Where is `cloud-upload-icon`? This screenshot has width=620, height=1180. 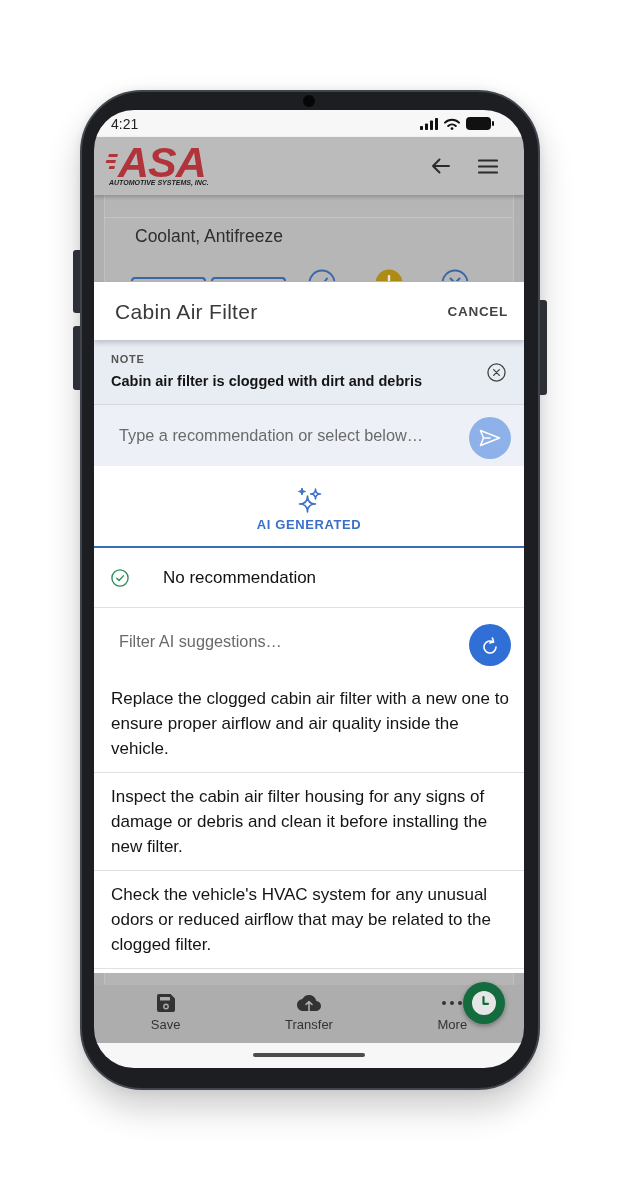 cloud-upload-icon is located at coordinates (309, 1003).